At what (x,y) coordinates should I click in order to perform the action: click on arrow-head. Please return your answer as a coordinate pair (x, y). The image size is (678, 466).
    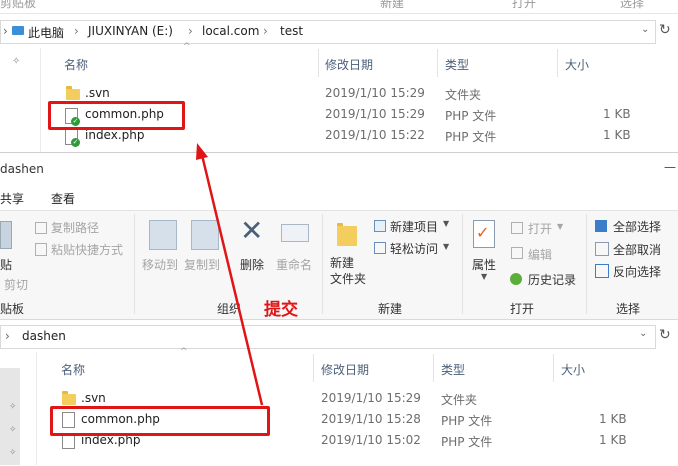
    Looking at the image, I should click on (202, 151).